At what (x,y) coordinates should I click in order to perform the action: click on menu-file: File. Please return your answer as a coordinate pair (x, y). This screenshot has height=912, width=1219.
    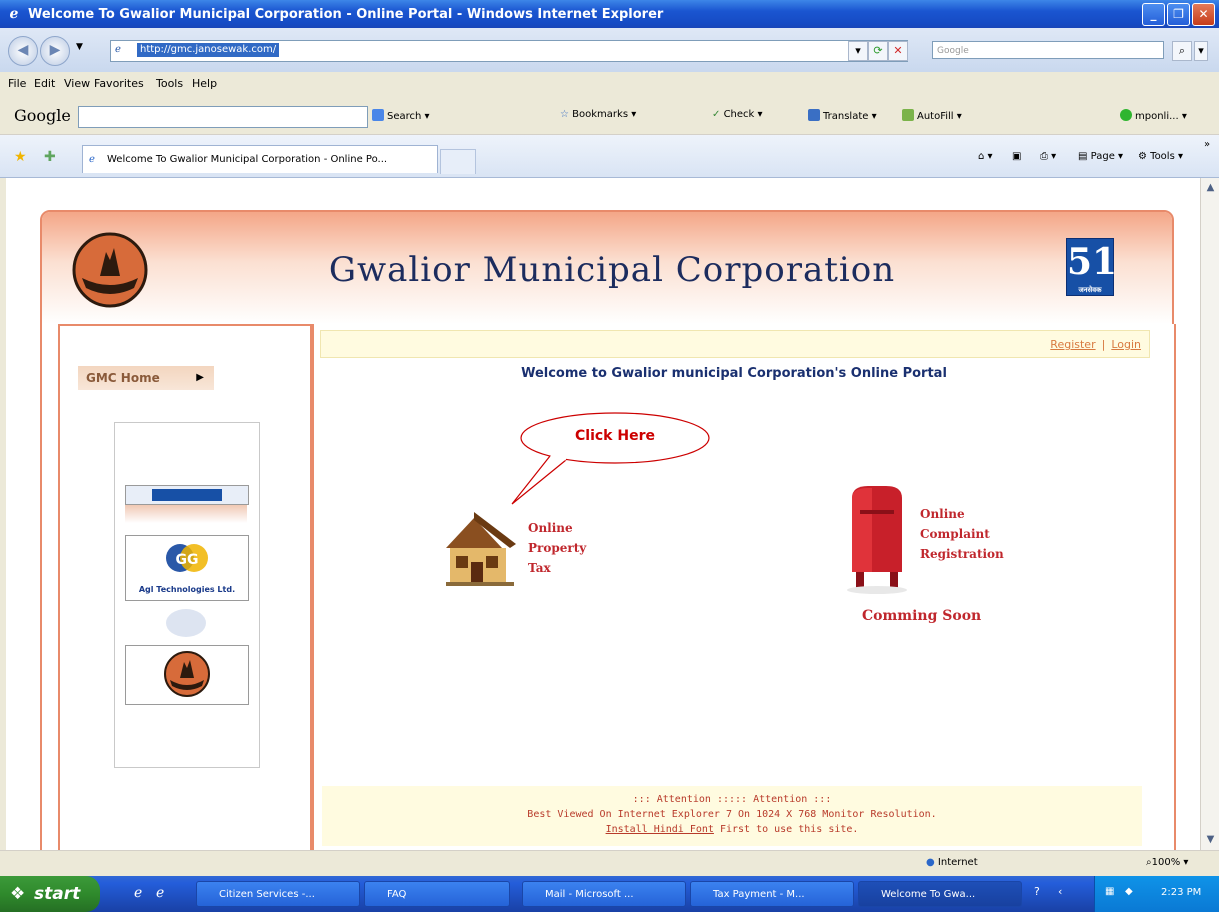
    Looking at the image, I should click on (17, 83).